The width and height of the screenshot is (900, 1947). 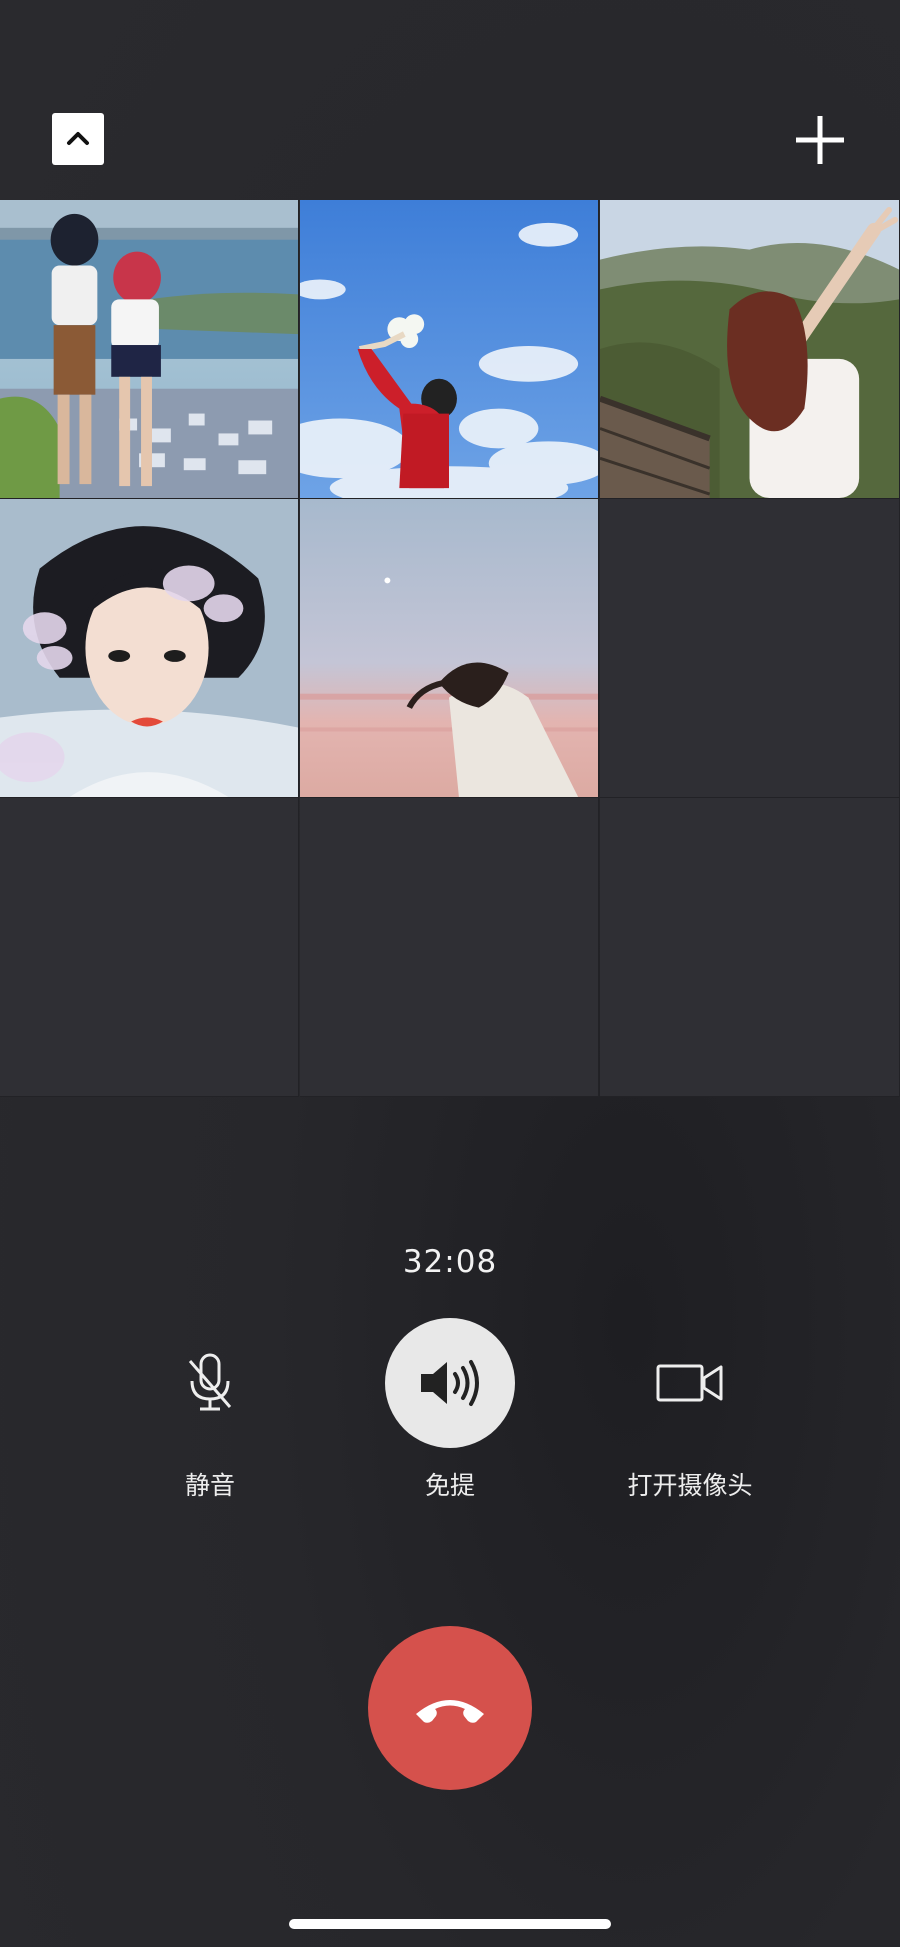 What do you see at coordinates (690, 1485) in the screenshot?
I see `camera-label: 打开摄像头` at bounding box center [690, 1485].